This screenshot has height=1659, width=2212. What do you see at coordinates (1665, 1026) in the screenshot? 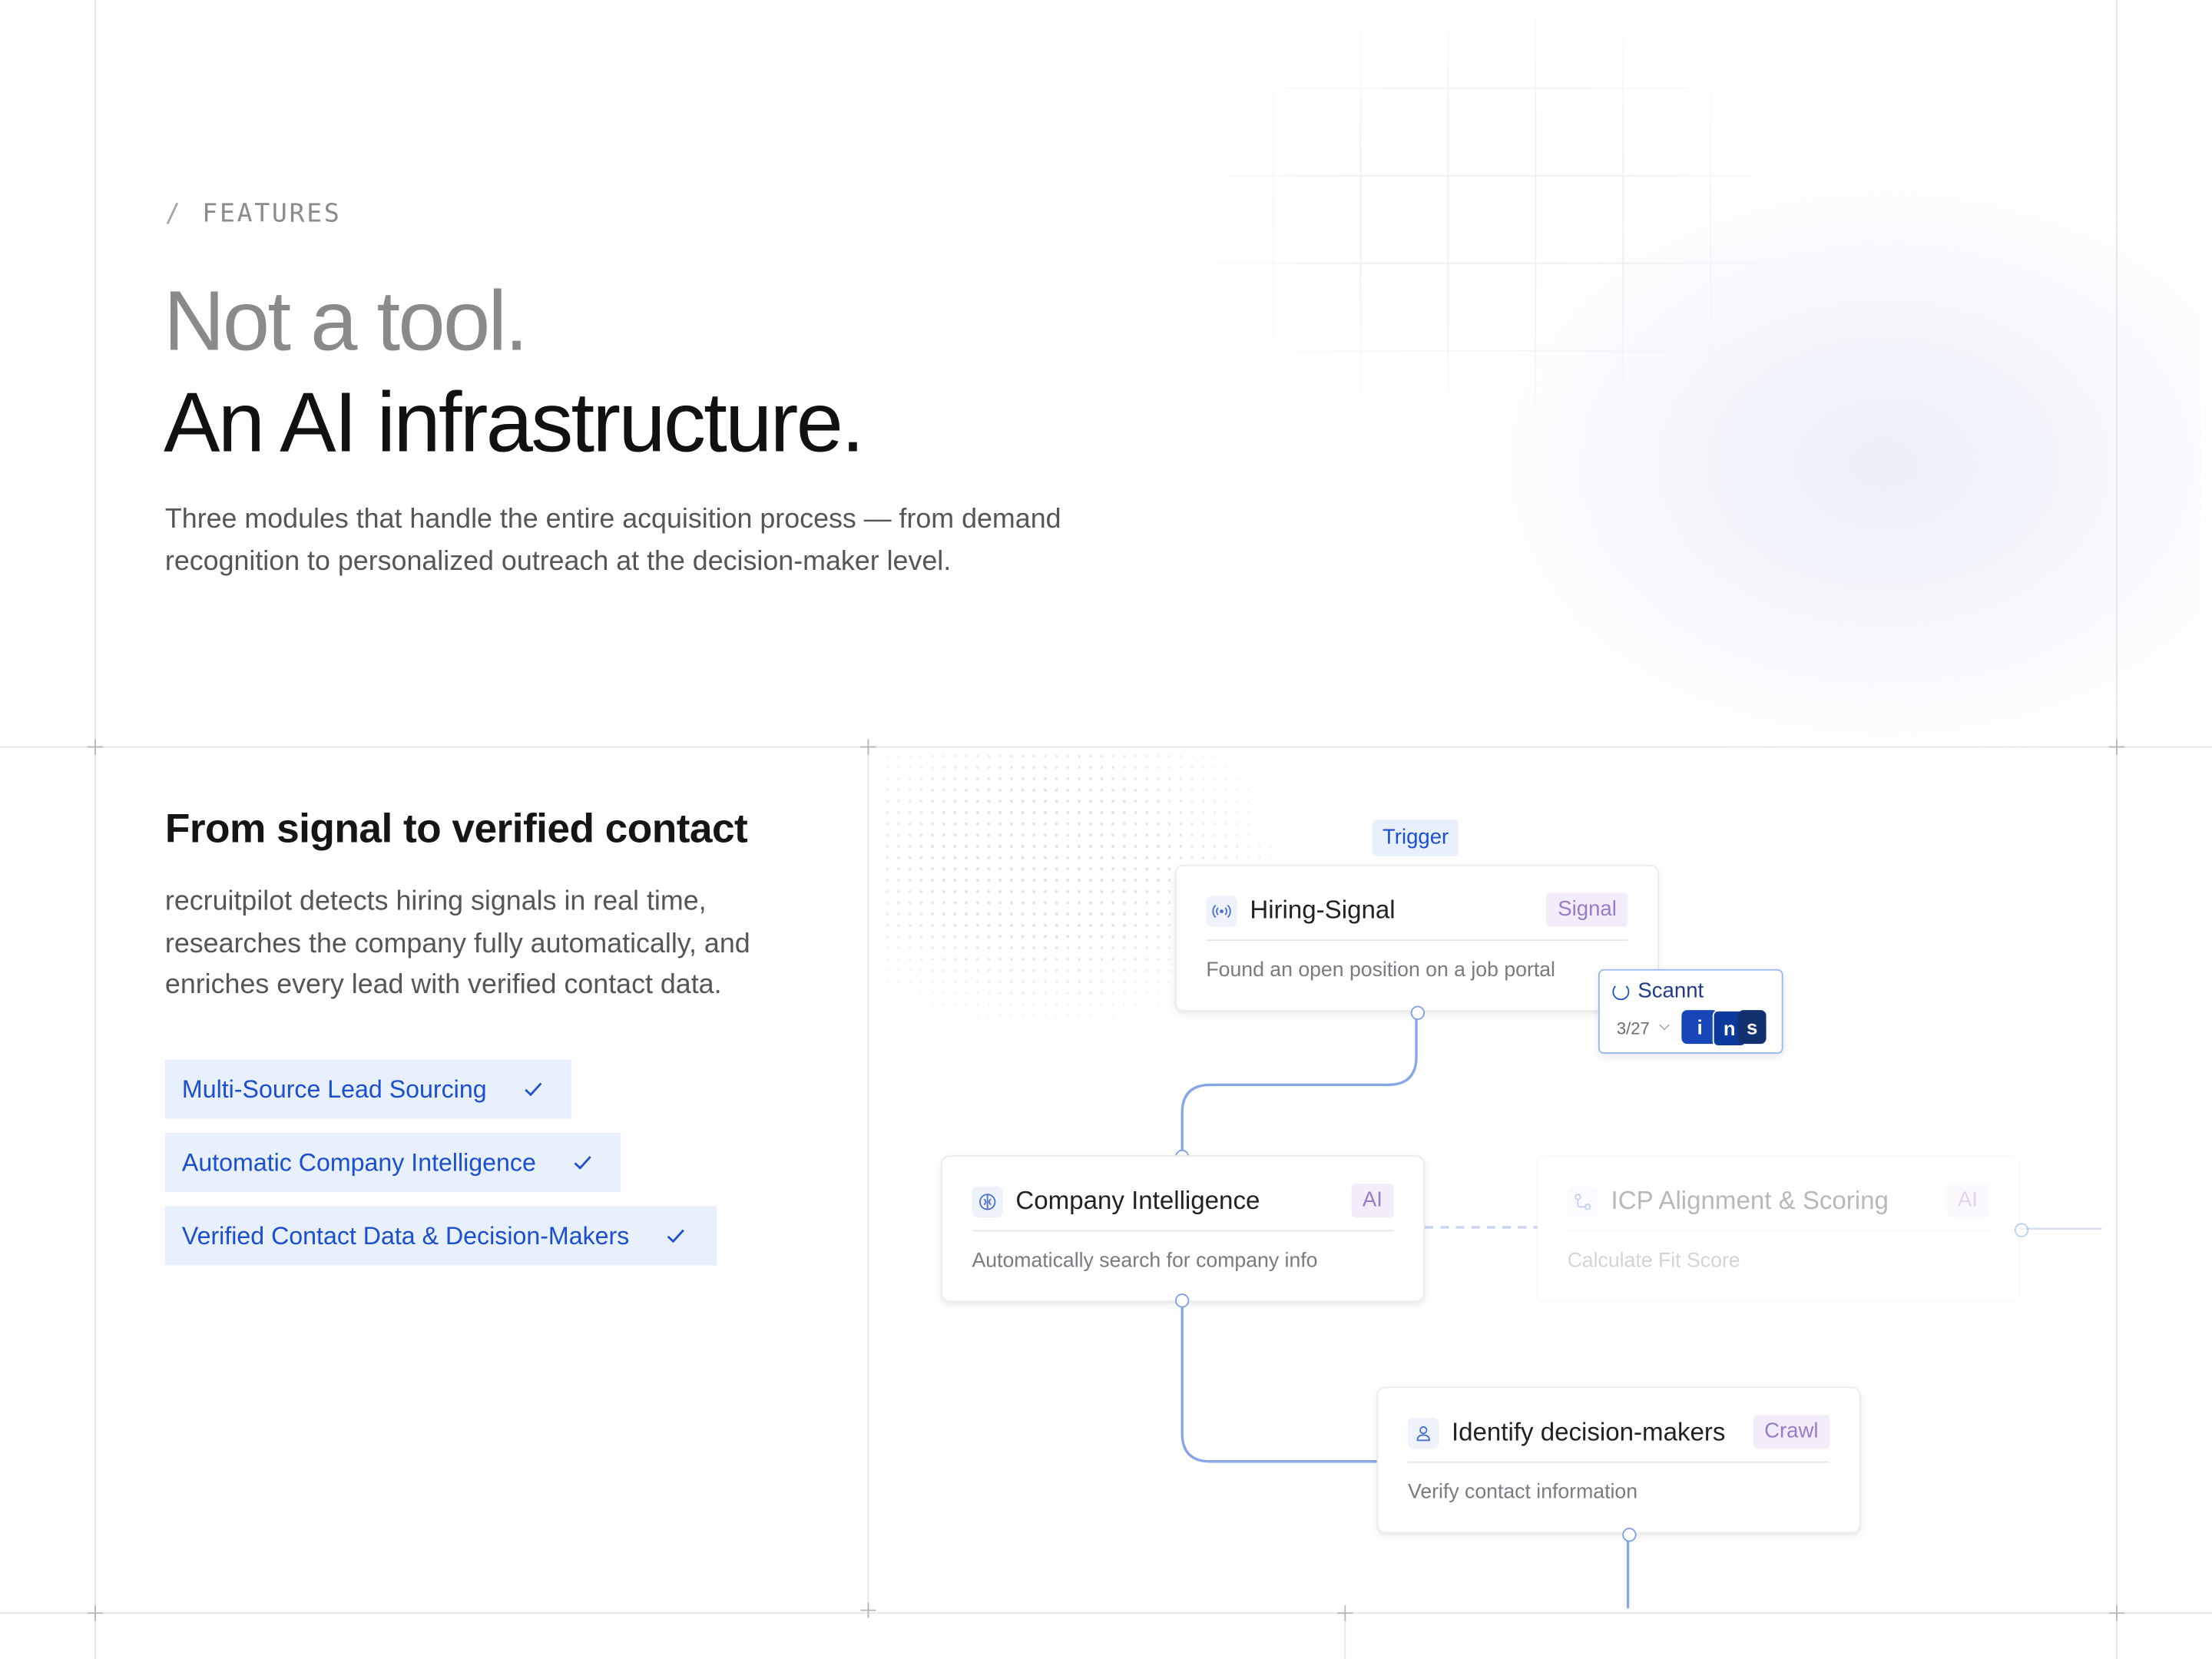
I see `chevron-down-icon: ⌵` at bounding box center [1665, 1026].